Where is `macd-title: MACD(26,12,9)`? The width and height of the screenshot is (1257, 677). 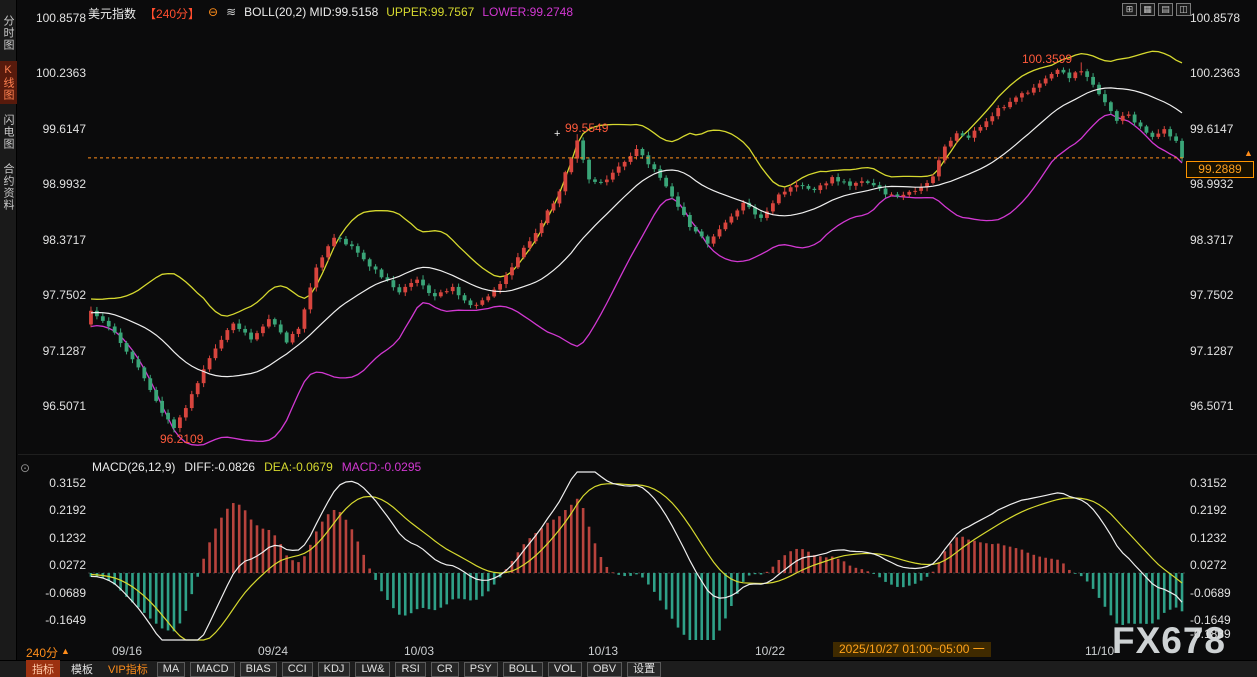 macd-title: MACD(26,12,9) is located at coordinates (134, 467).